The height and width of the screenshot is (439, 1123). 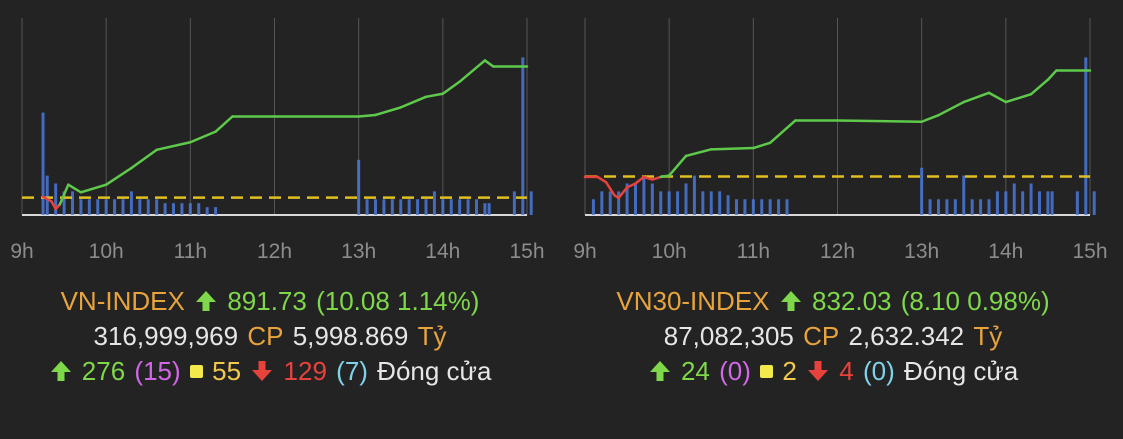 I want to click on unchanged-count: 2, so click(x=789, y=371).